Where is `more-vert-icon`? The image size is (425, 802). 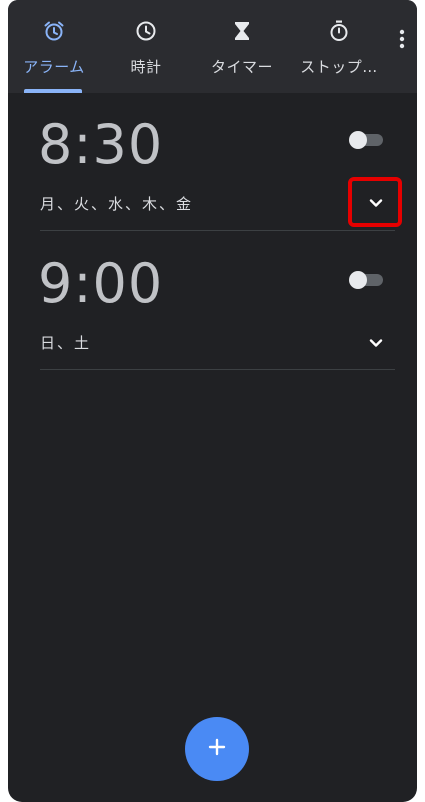 more-vert-icon is located at coordinates (402, 39).